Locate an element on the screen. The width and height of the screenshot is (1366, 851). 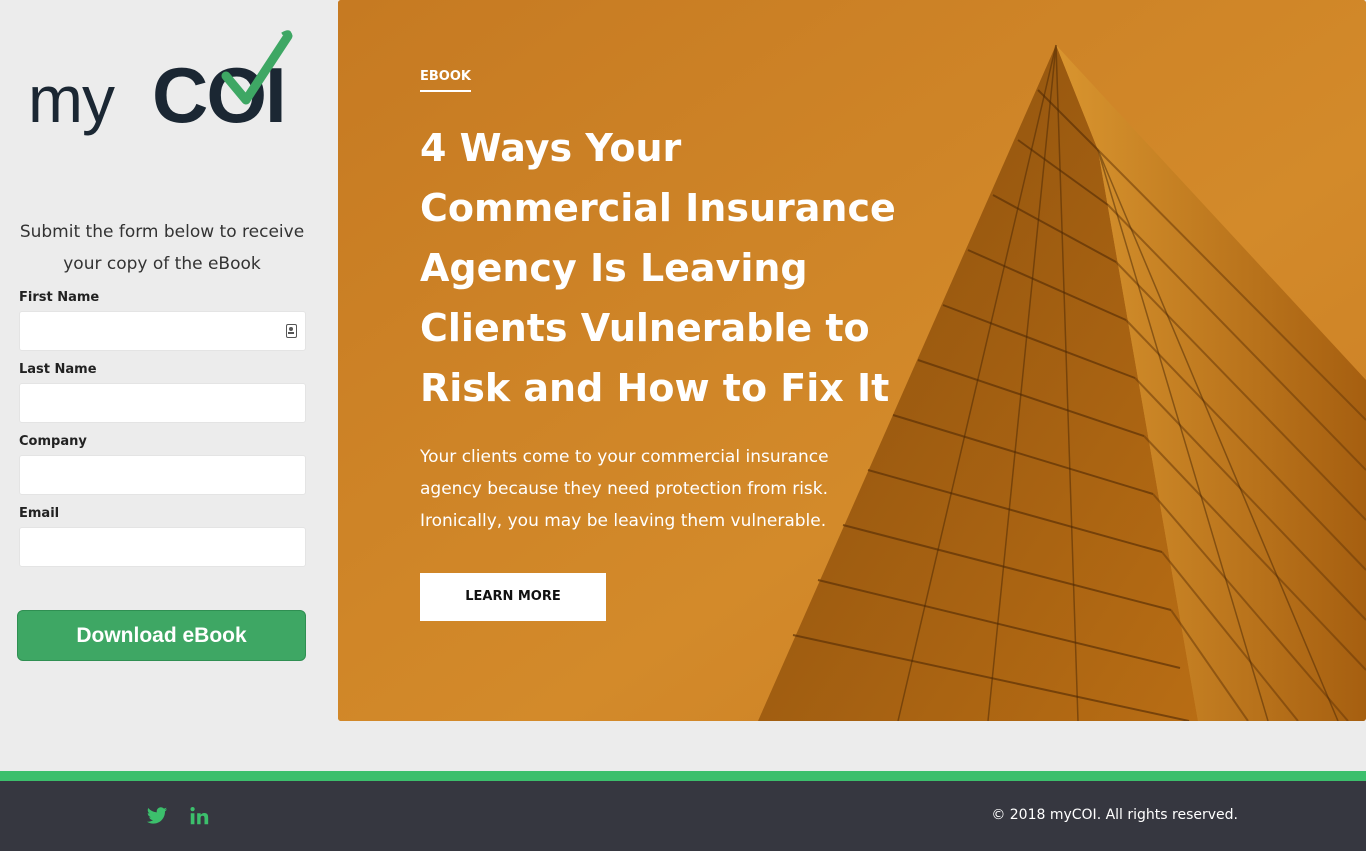
logo-text-my: my is located at coordinates (71, 99).